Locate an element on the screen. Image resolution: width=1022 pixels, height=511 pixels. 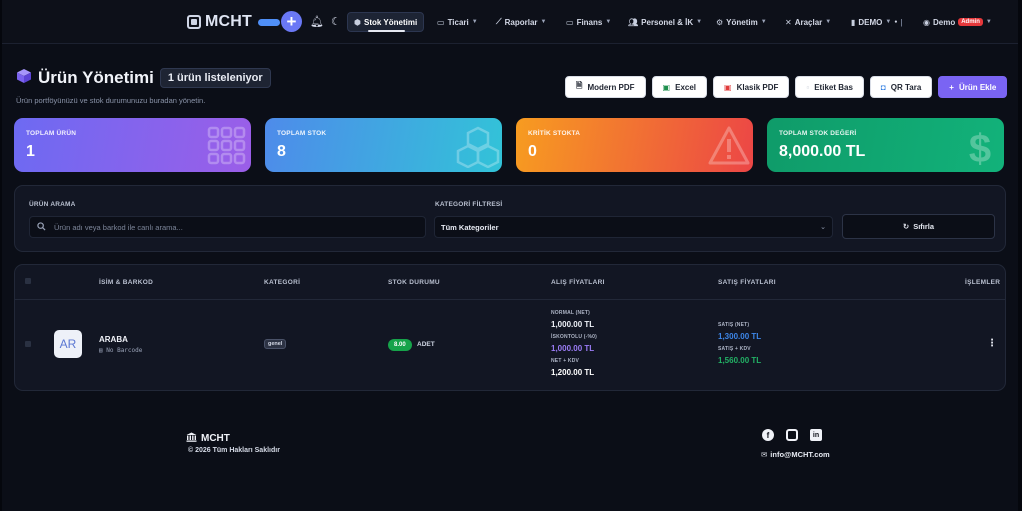
linkedin-icon: in is located at coordinates (816, 435).